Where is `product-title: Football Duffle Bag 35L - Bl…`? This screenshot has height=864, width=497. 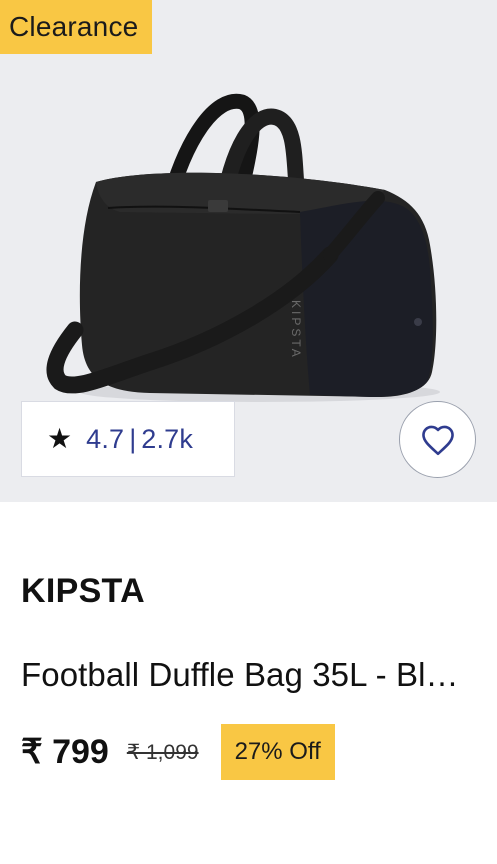
product-title: Football Duffle Bag 35L - Bl… is located at coordinates (246, 675).